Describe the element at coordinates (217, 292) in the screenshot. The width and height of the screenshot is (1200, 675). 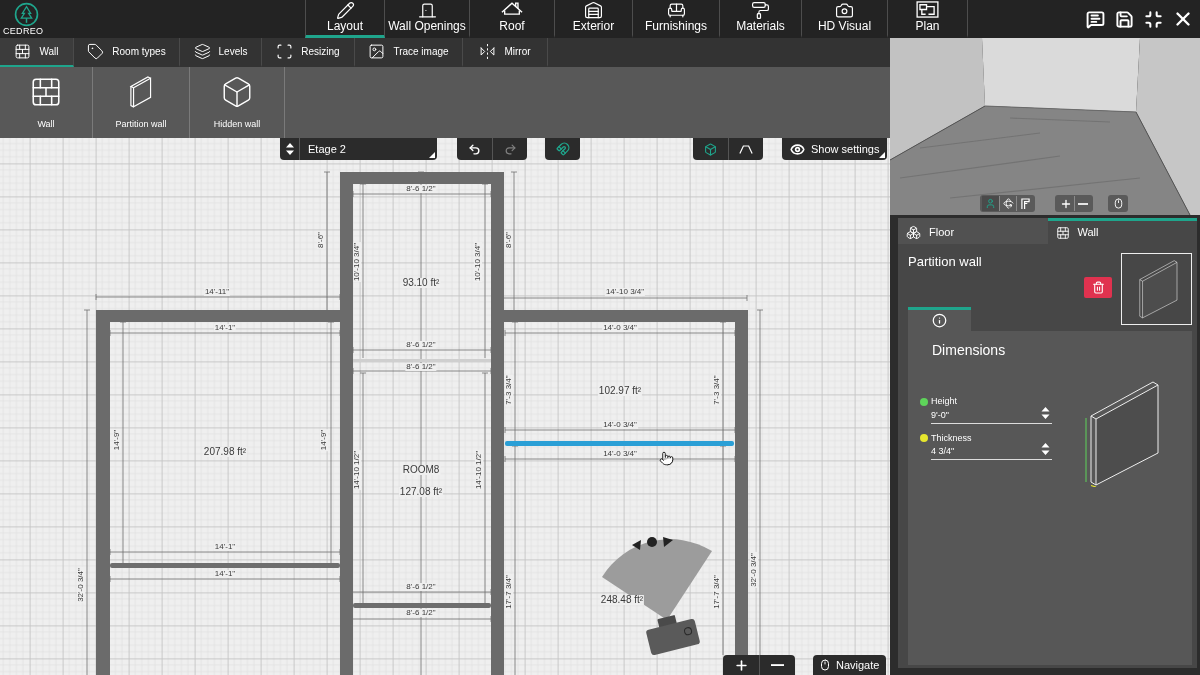
I see `dimension-label: 14'-11"` at that location.